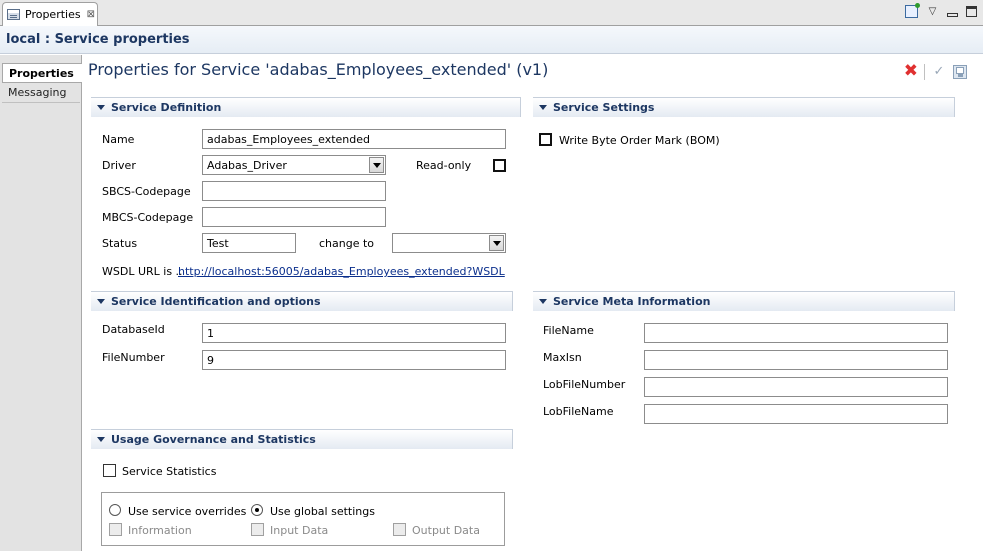 The width and height of the screenshot is (983, 551). What do you see at coordinates (247, 165) in the screenshot?
I see `driver-select-value: Adabas_Driver` at bounding box center [247, 165].